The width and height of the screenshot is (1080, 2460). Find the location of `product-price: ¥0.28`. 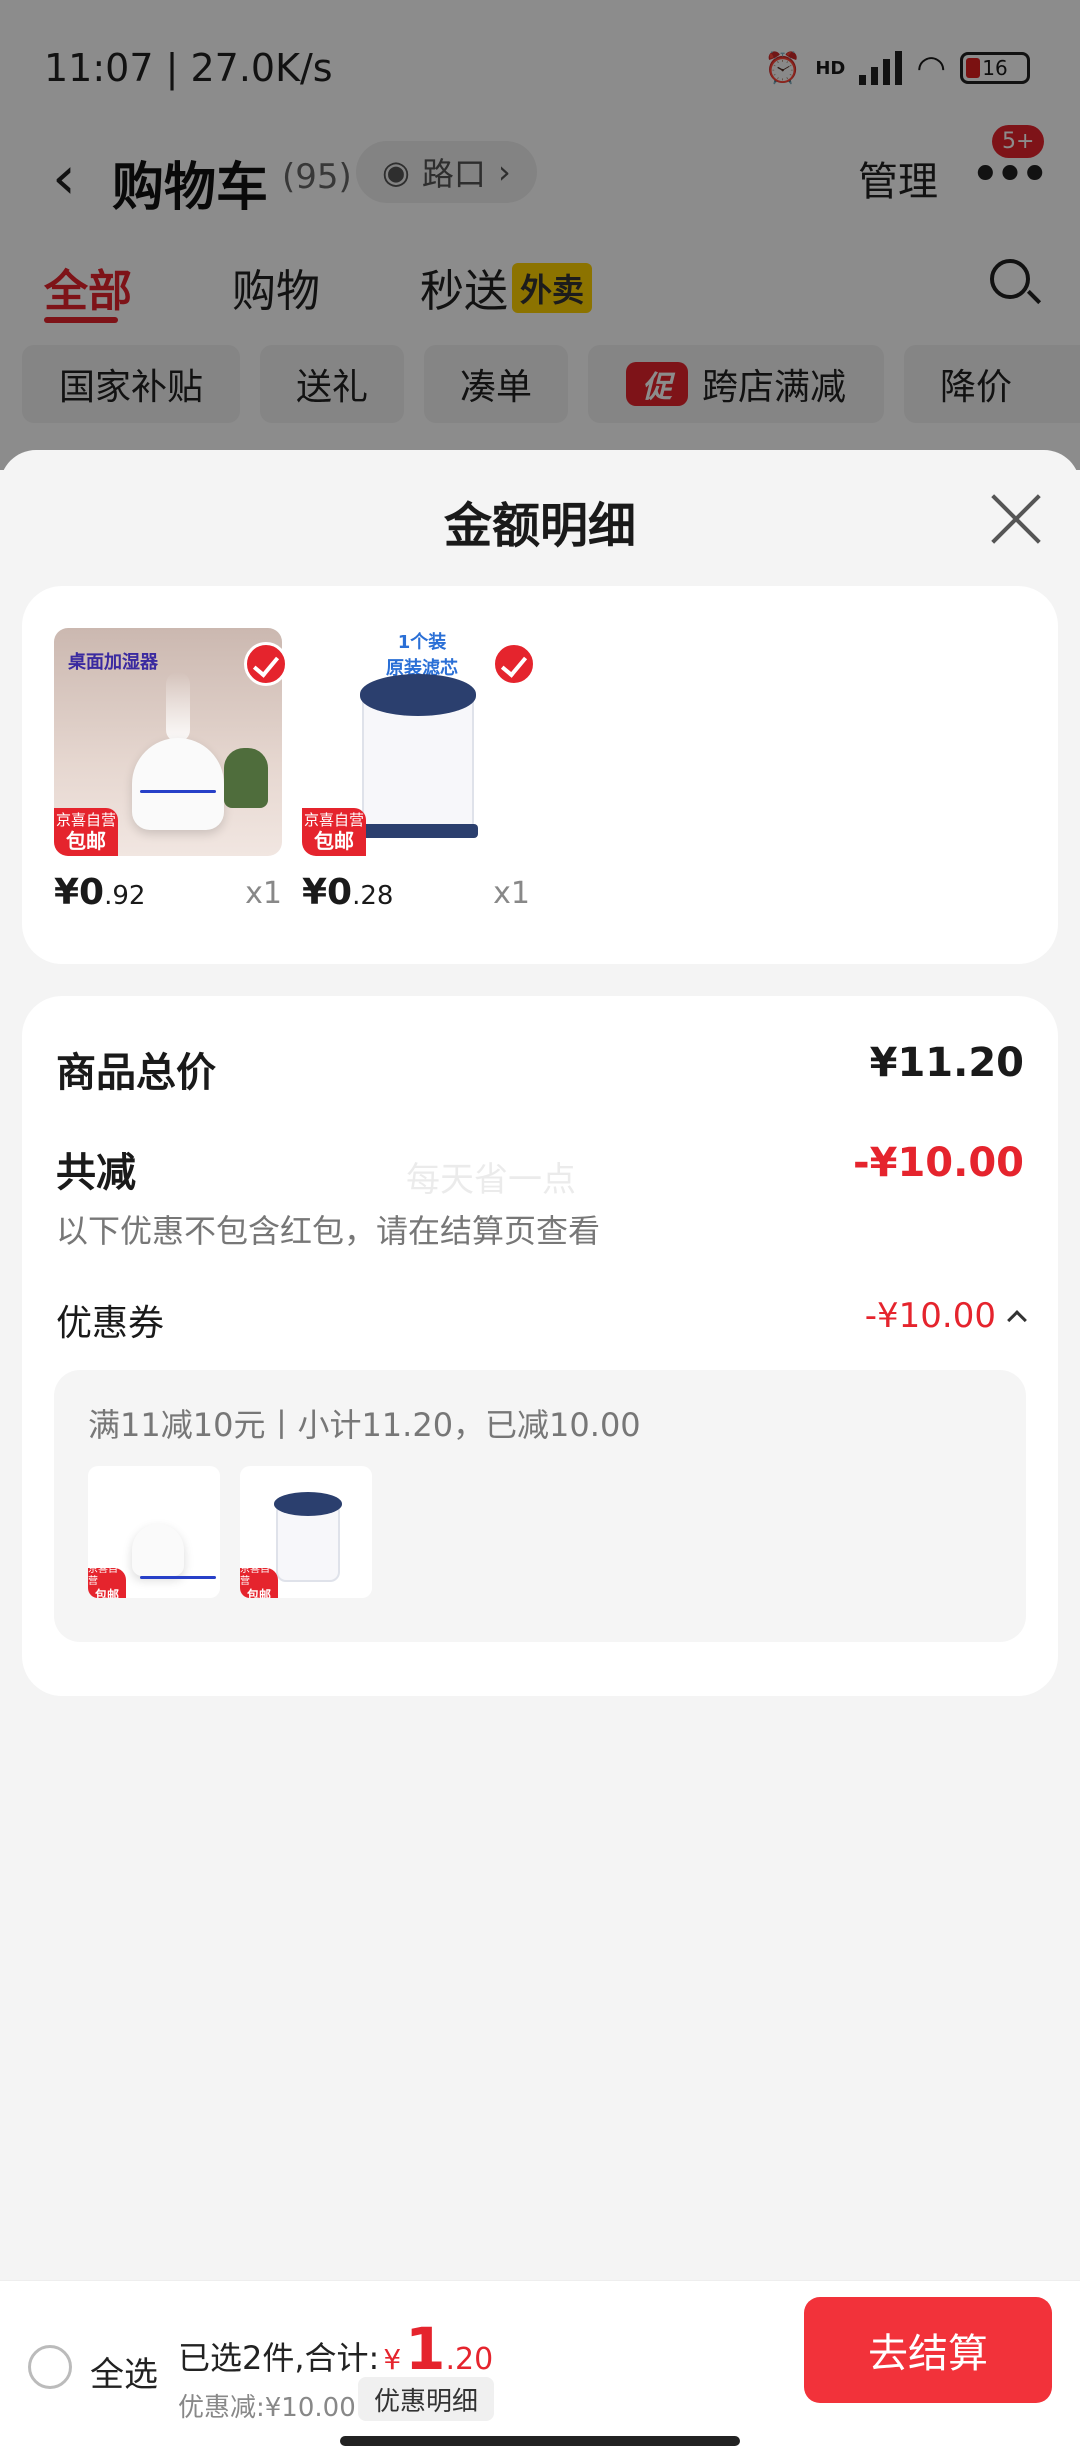

product-price: ¥0.28 is located at coordinates (347, 892).